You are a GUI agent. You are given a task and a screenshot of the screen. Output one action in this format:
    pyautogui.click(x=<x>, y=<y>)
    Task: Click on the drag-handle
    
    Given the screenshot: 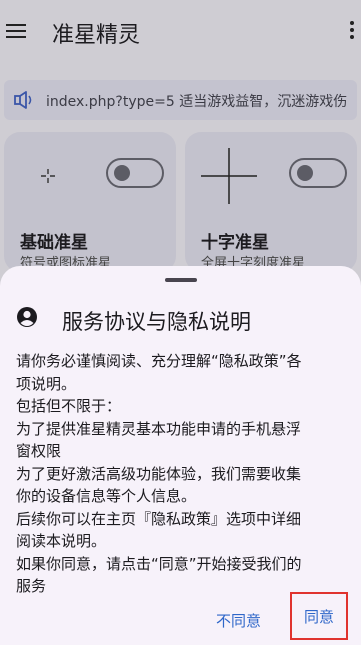 What is the action you would take?
    pyautogui.click(x=181, y=280)
    